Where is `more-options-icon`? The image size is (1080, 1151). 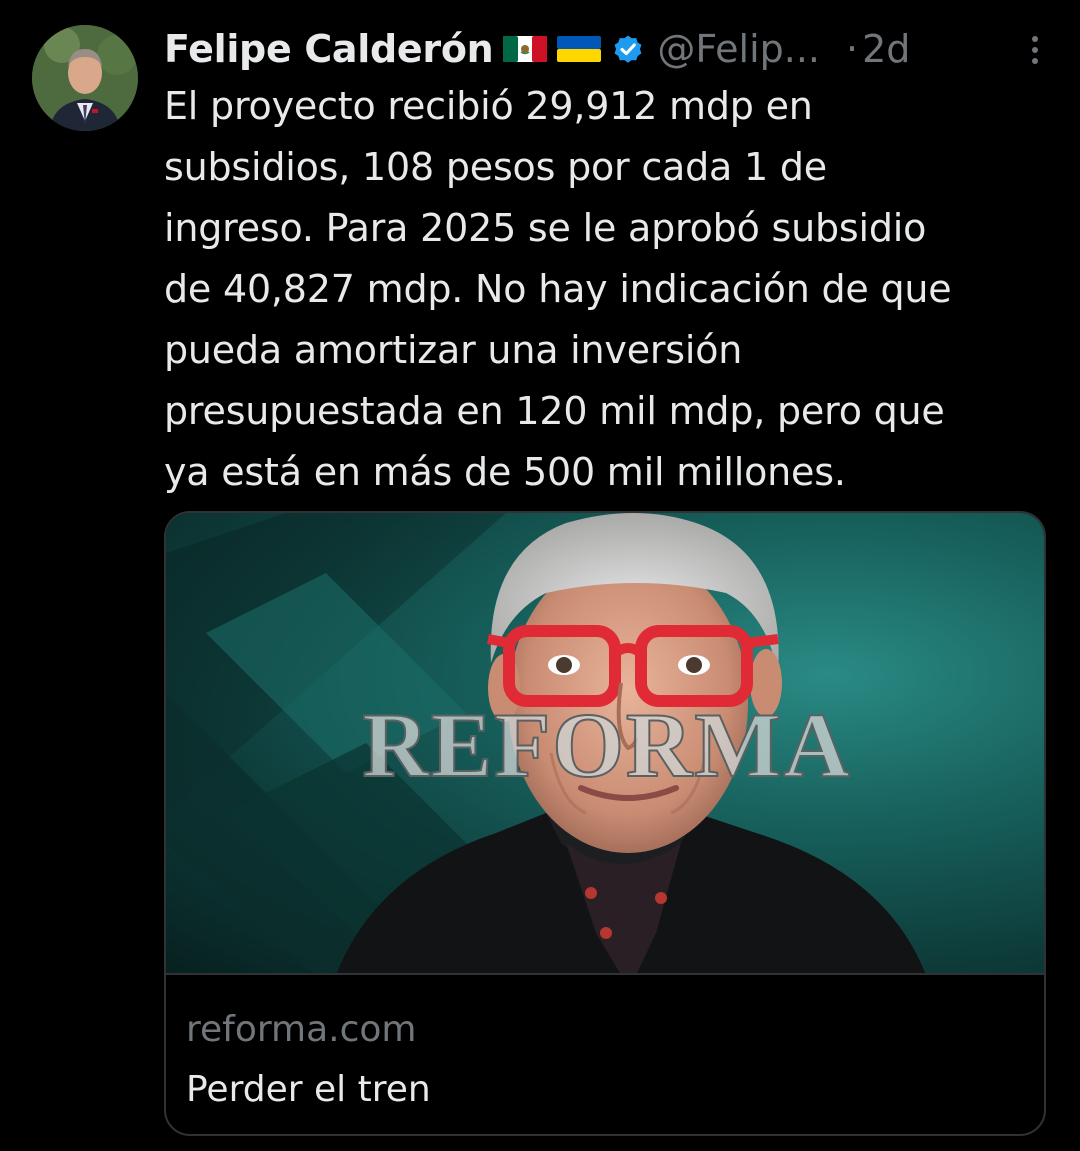
more-options-icon is located at coordinates (1035, 50).